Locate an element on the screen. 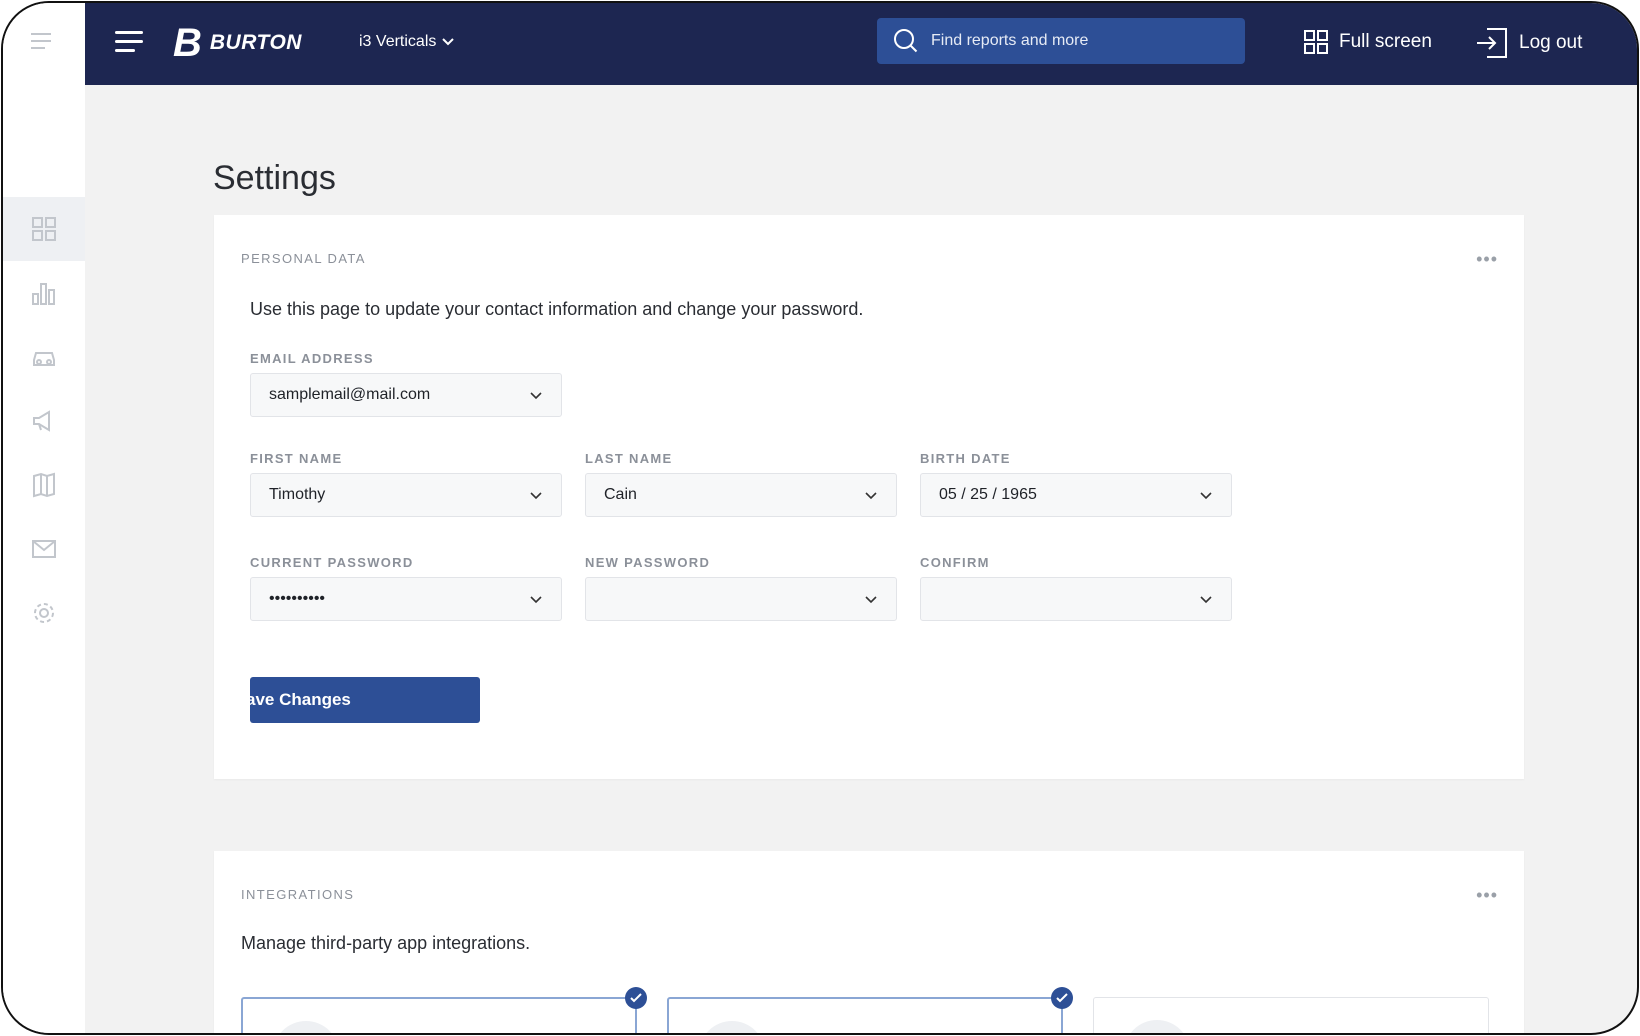  new-password-field is located at coordinates (741, 599).